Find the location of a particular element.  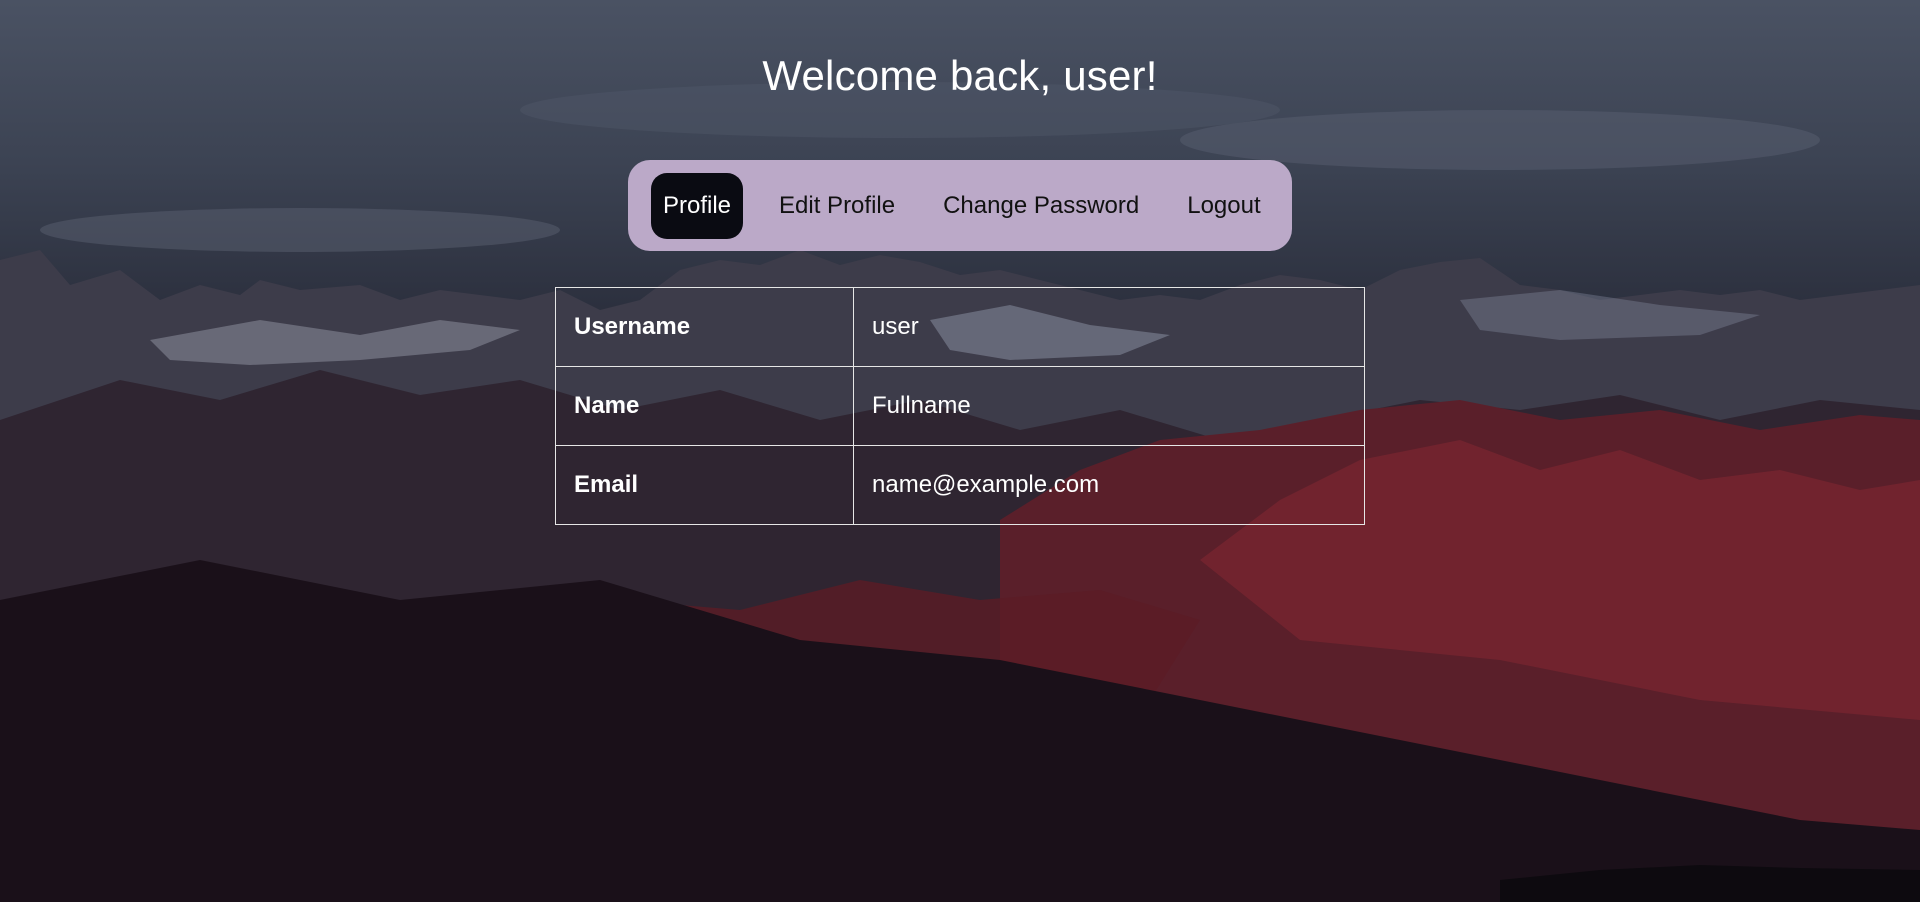

nav-tab-logout: Logout is located at coordinates (1223, 206).